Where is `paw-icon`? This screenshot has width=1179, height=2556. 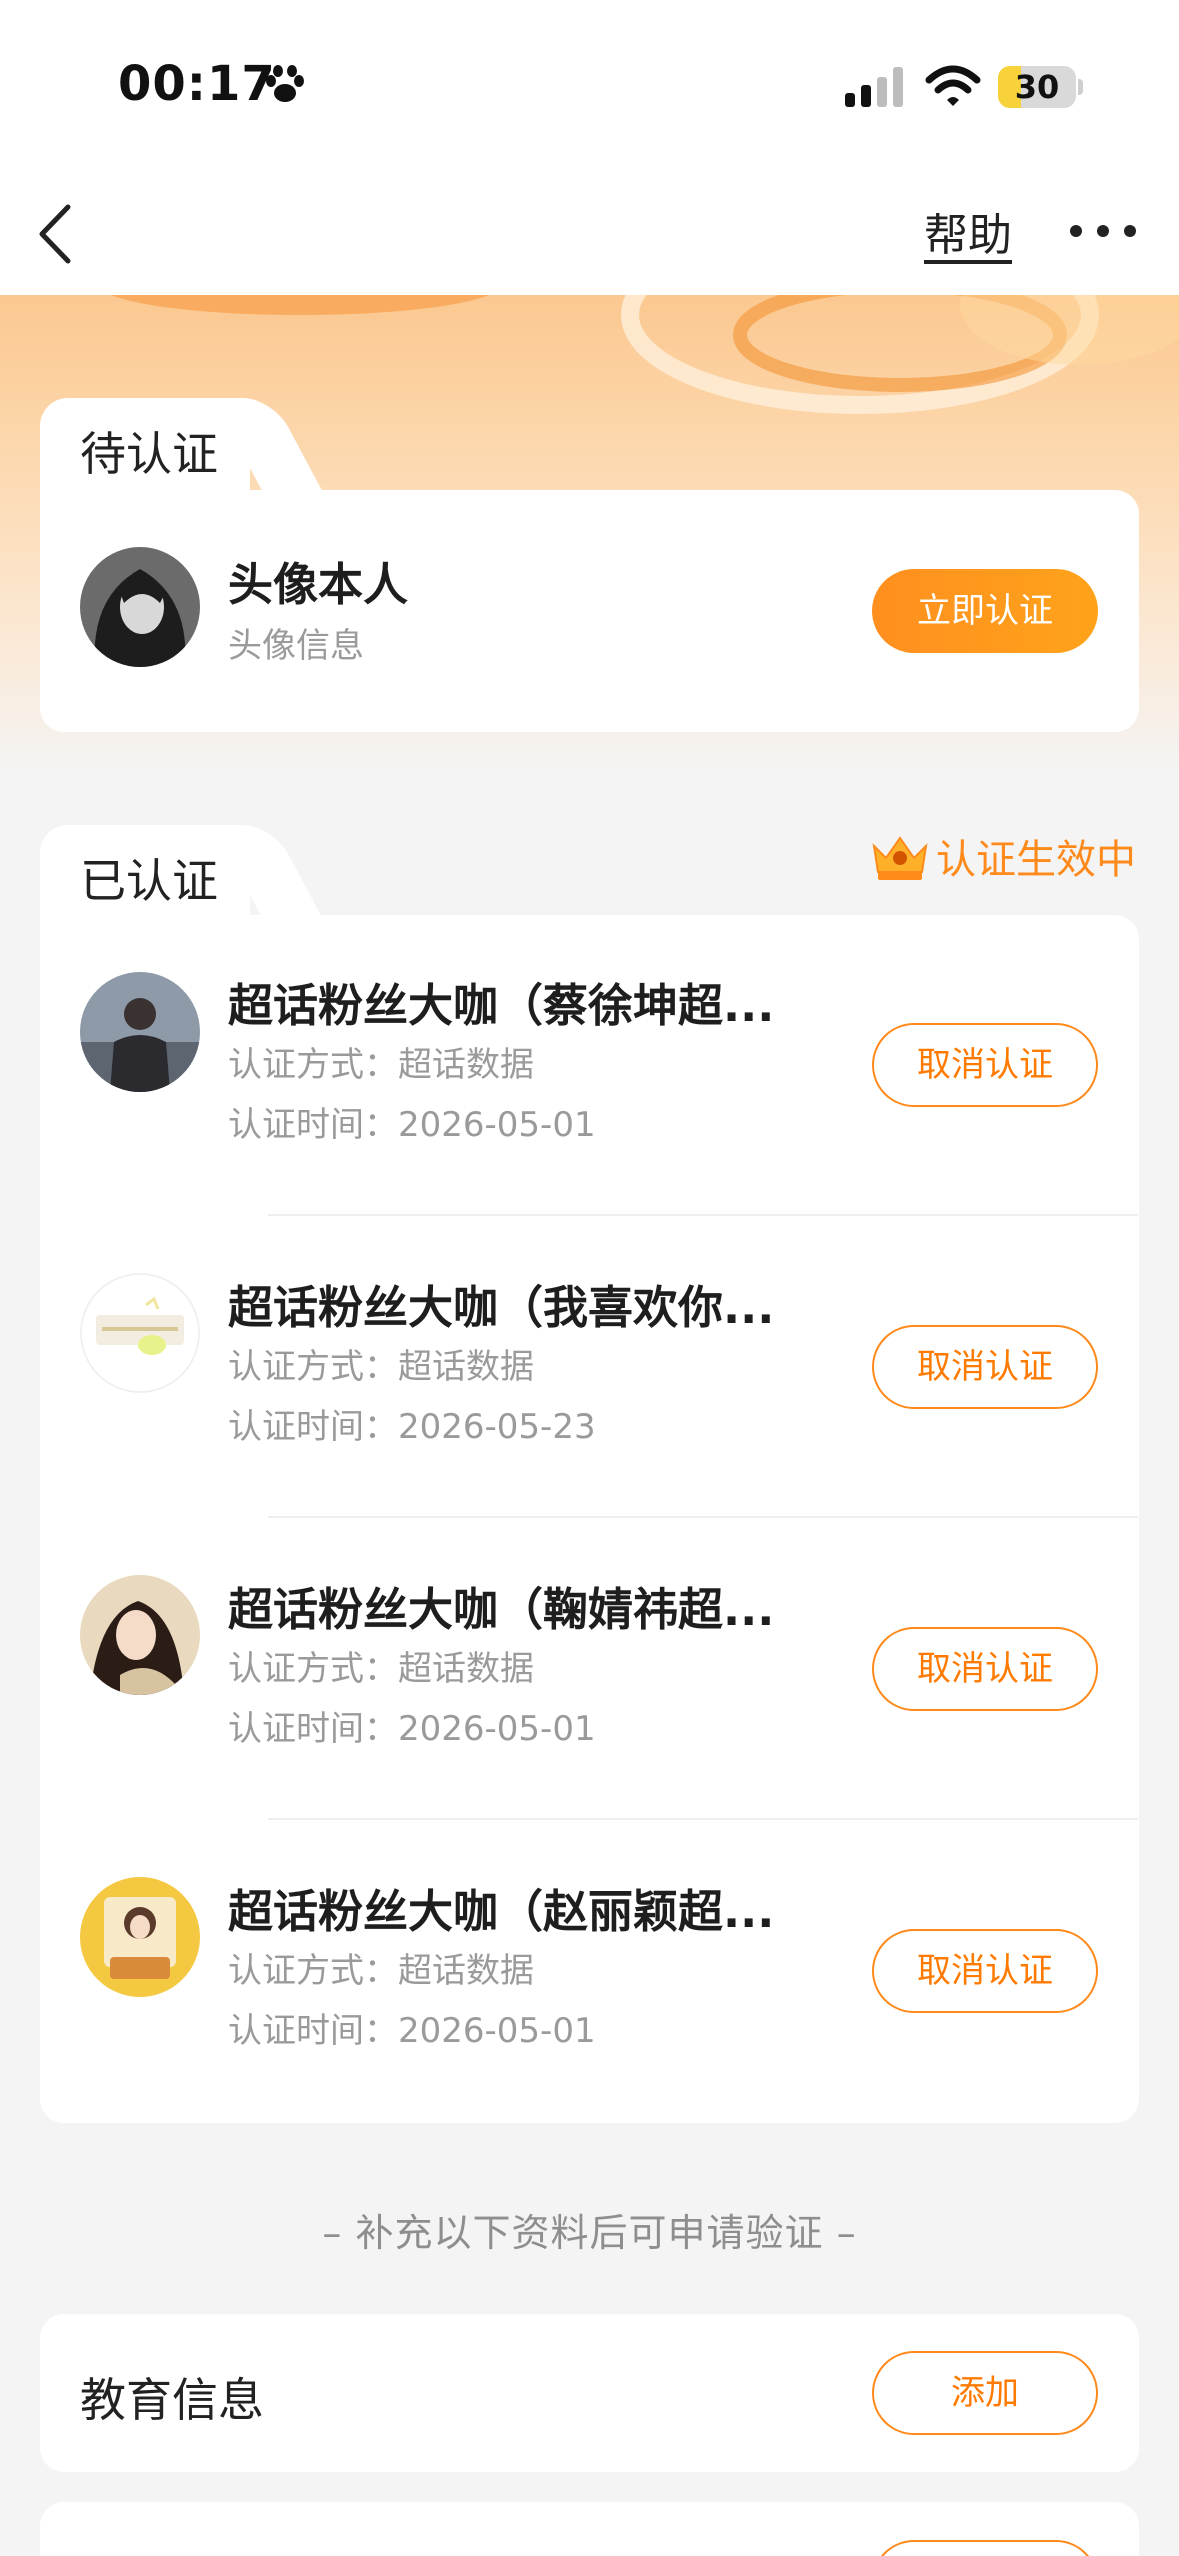
paw-icon is located at coordinates (285, 83).